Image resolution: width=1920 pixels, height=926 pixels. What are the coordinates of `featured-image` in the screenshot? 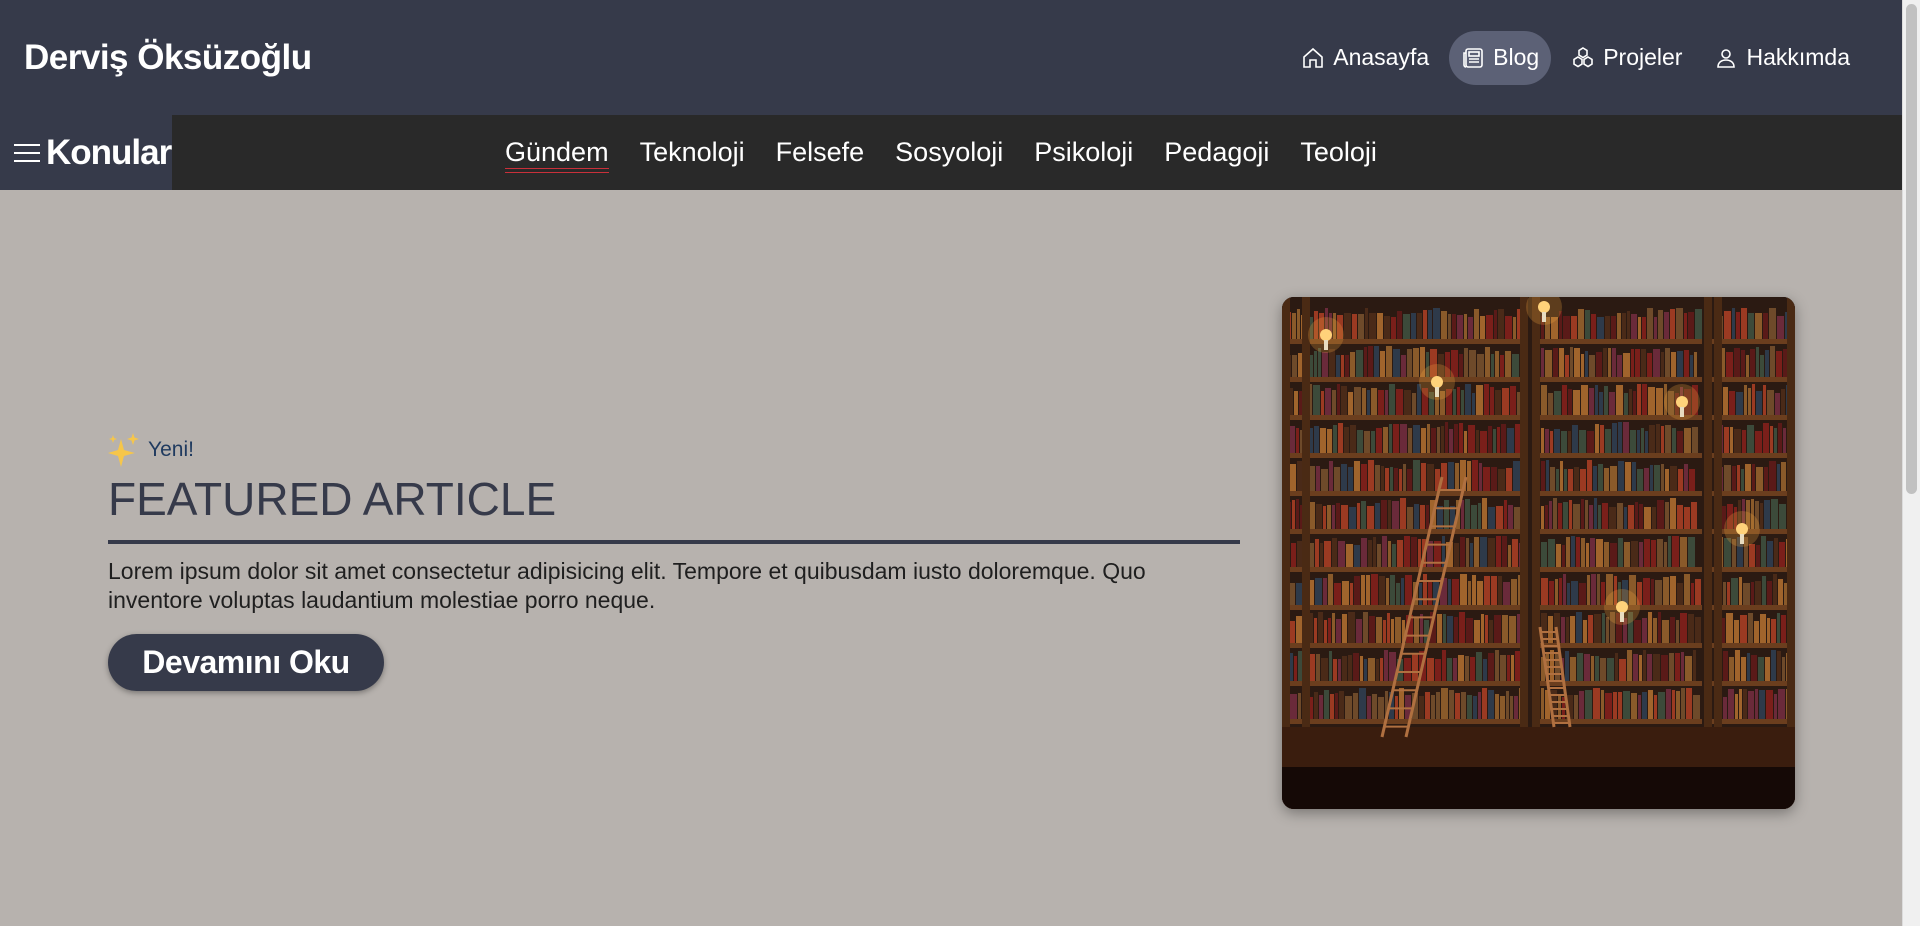 It's located at (1538, 553).